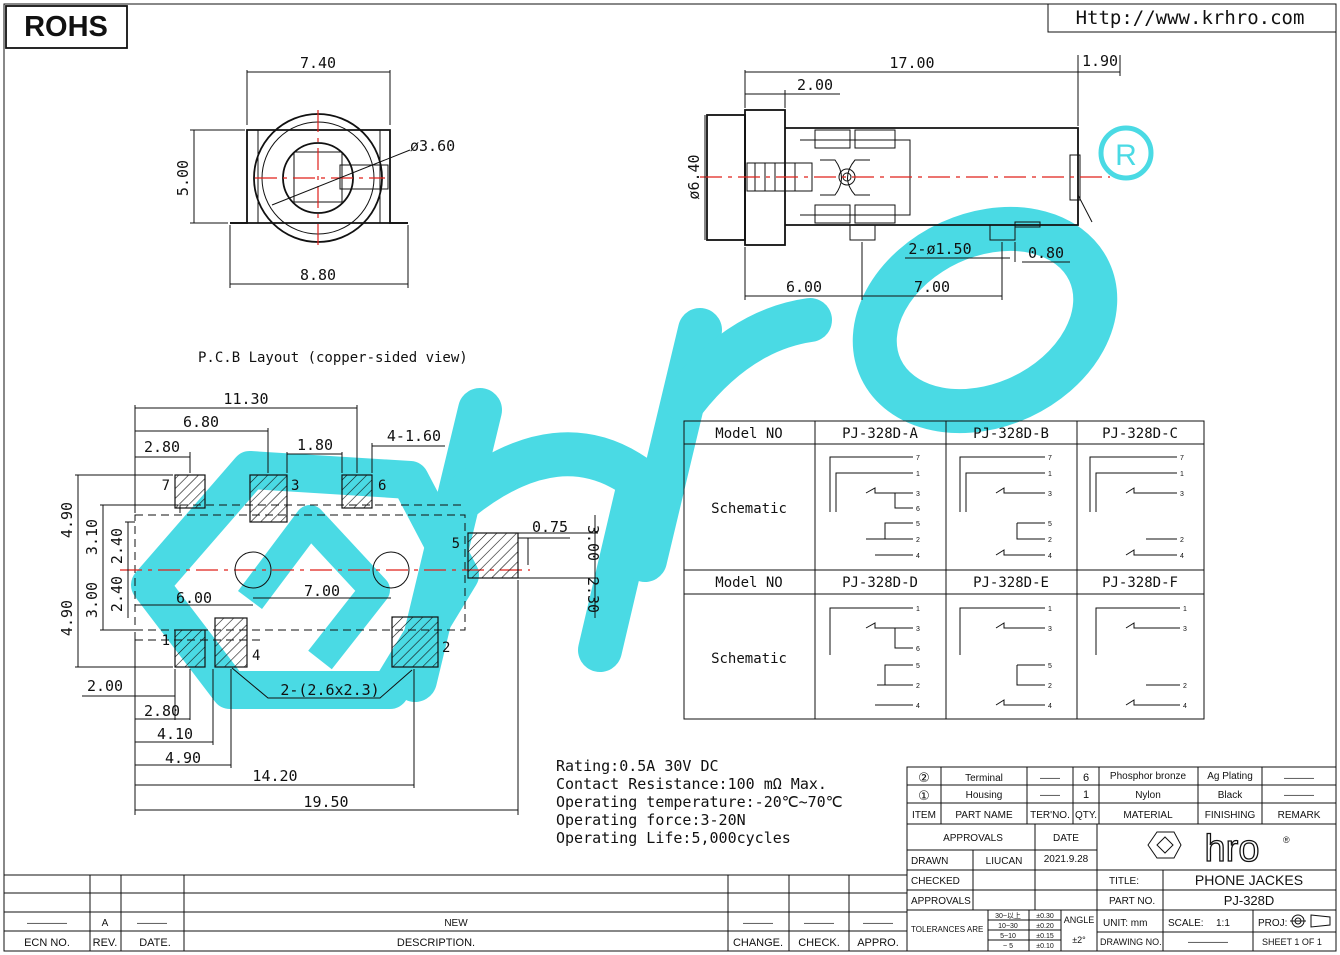  Describe the element at coordinates (1186, 923) in the screenshot. I see `scale-label: SCALE:` at that location.